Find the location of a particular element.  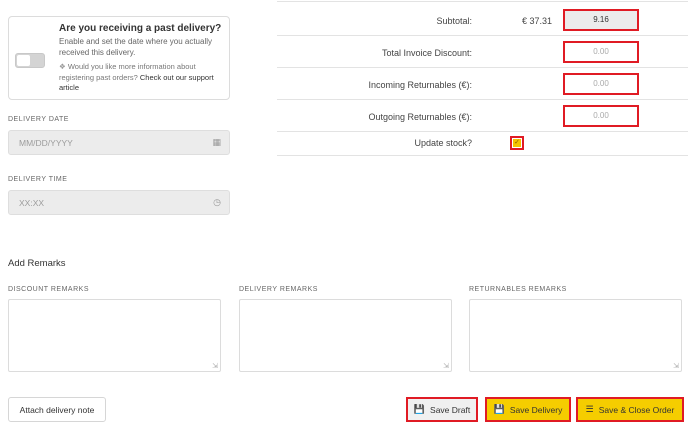

save-delivery-label: Save Delivery is located at coordinates (536, 409).